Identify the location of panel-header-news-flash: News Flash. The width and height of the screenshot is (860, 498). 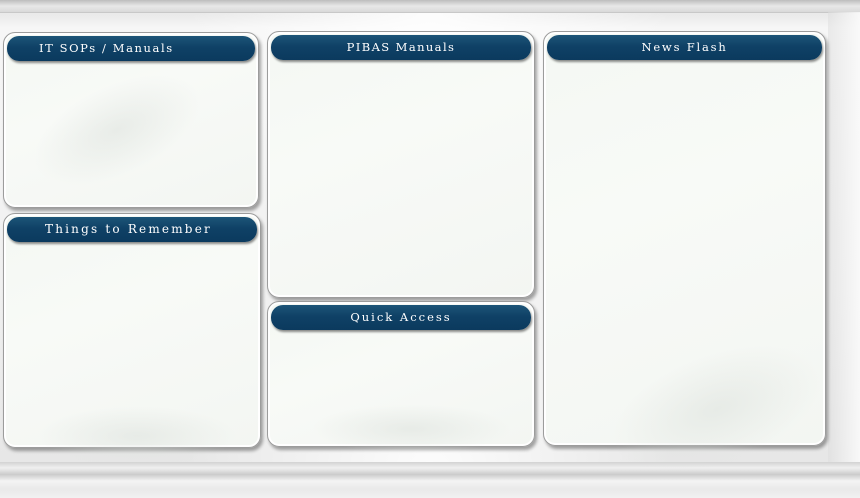
(684, 47).